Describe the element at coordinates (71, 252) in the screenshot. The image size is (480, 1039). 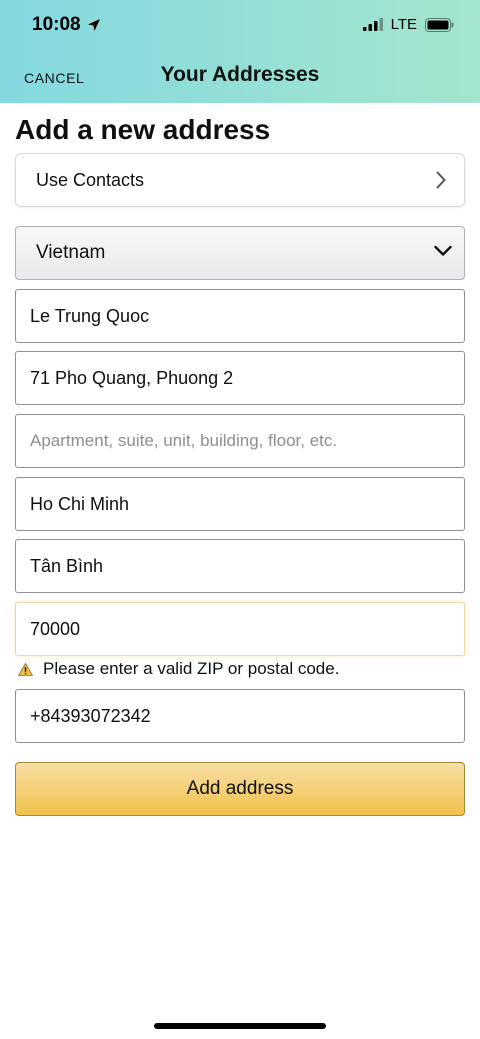
I see `country-selected-value: Vietnam` at that location.